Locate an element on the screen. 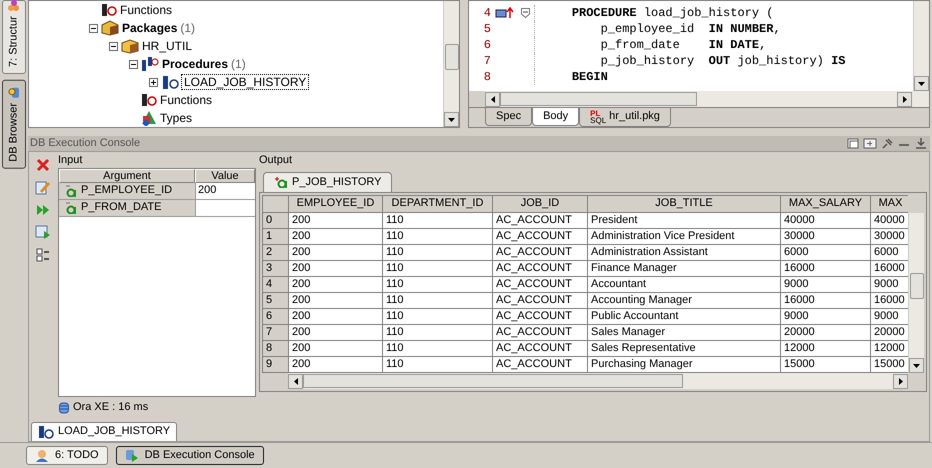 Image resolution: width=932 pixels, height=468 pixels. console-tab: LOAD_JOB_HISTORY is located at coordinates (104, 431).